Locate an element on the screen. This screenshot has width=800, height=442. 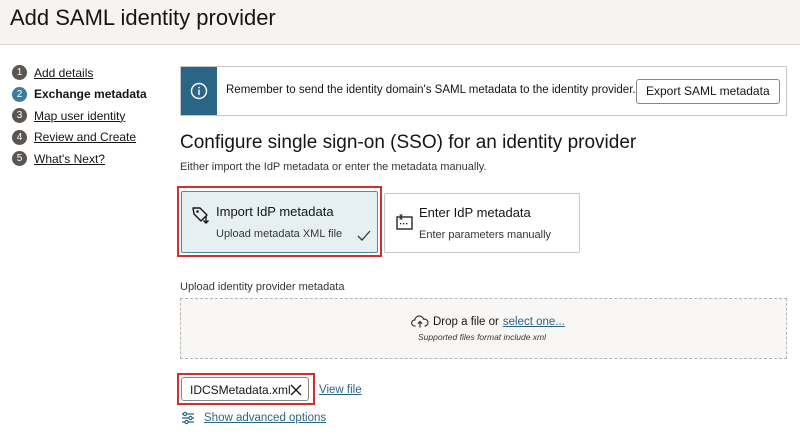
form-entry-icon is located at coordinates (405, 225).